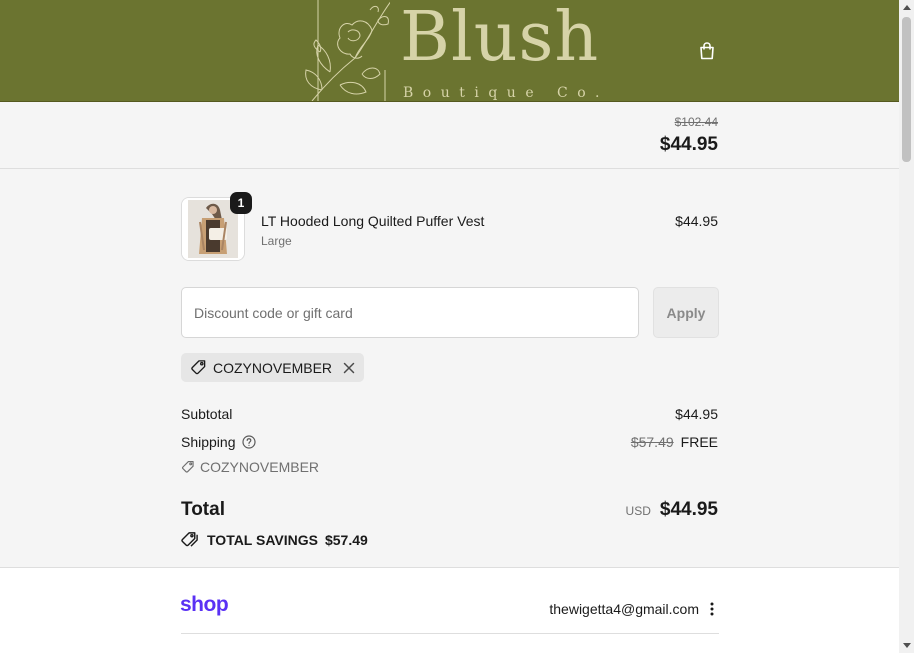  I want to click on total-savings: TOTAL SAVINGS $57.49, so click(274, 539).